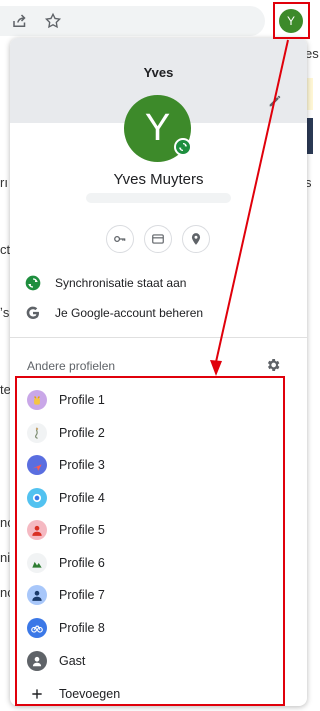 This screenshot has width=320, height=711. I want to click on browser-toolbar: Y, so click(156, 20).